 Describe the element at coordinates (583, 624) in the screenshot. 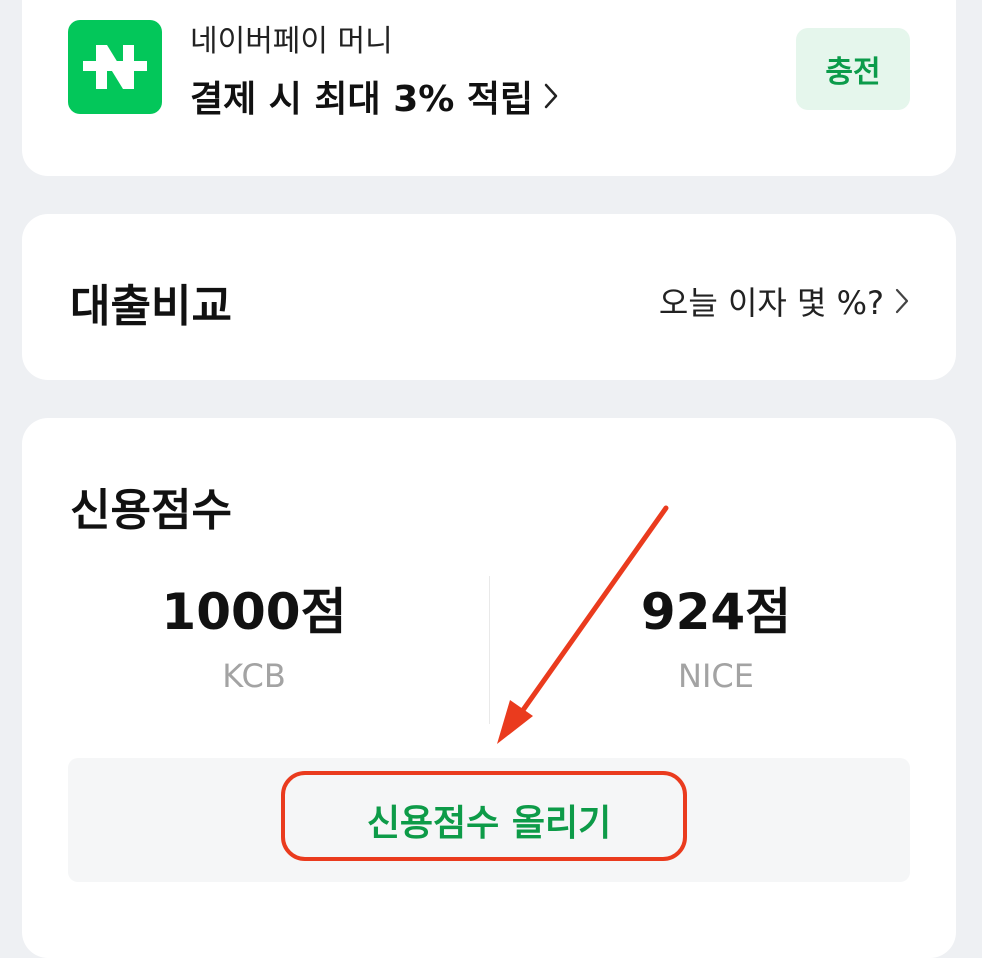

I see `annotation-arrow-icon` at that location.